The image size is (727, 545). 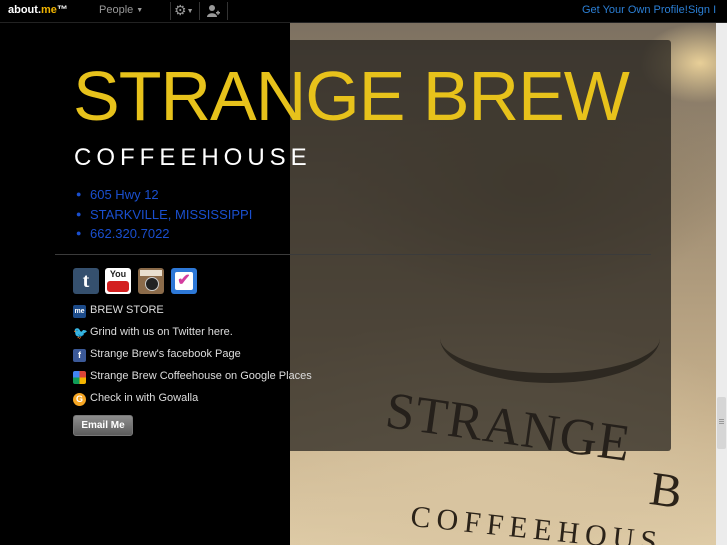 I want to click on scrollbar, so click(x=721, y=284).